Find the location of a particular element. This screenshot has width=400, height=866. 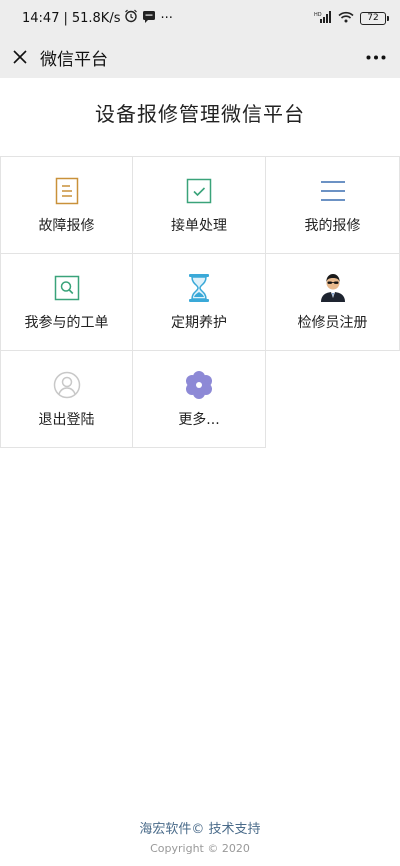

status-time: 14:47 is located at coordinates (41, 18).